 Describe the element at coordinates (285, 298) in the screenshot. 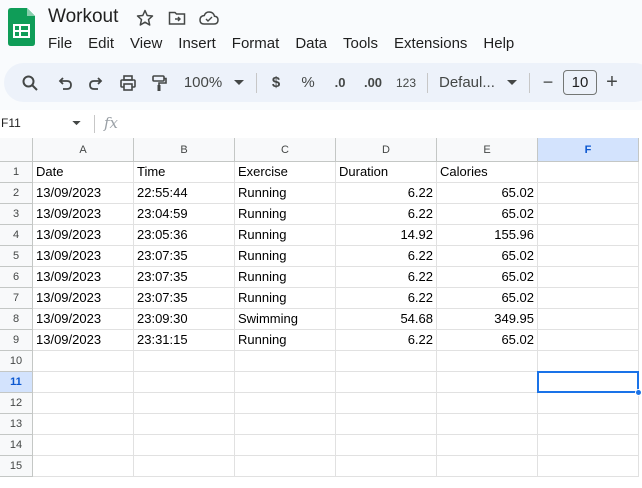

I see `cell-c7: Running` at that location.